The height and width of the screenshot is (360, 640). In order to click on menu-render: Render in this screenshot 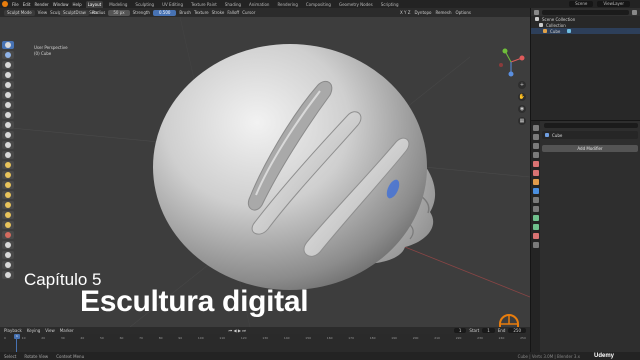, I will do `click(41, 4)`.